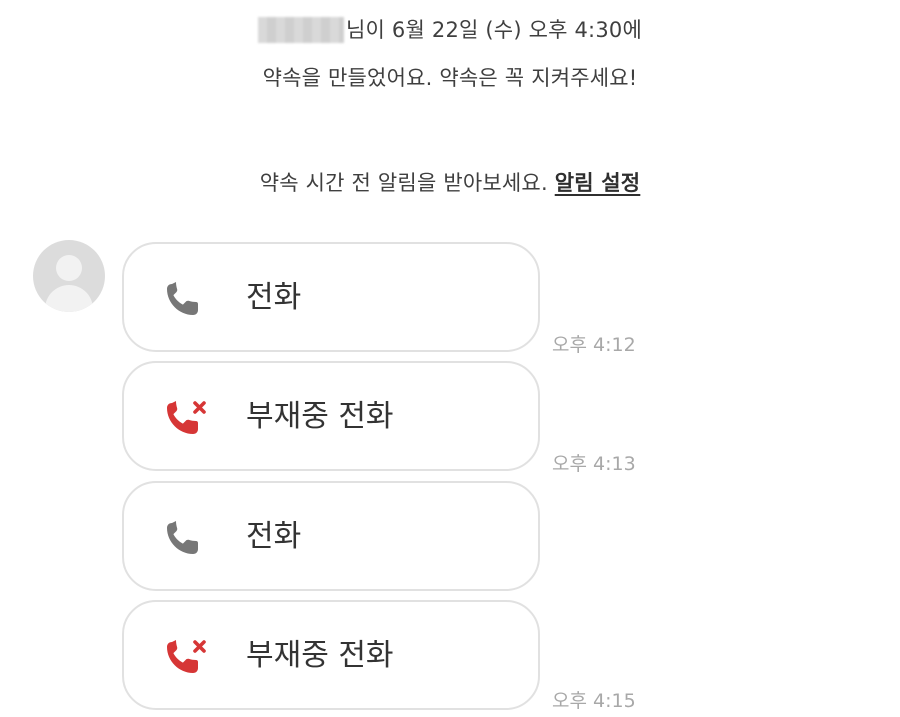 The image size is (900, 717). I want to click on default-profile-icon-body, so click(69, 298).